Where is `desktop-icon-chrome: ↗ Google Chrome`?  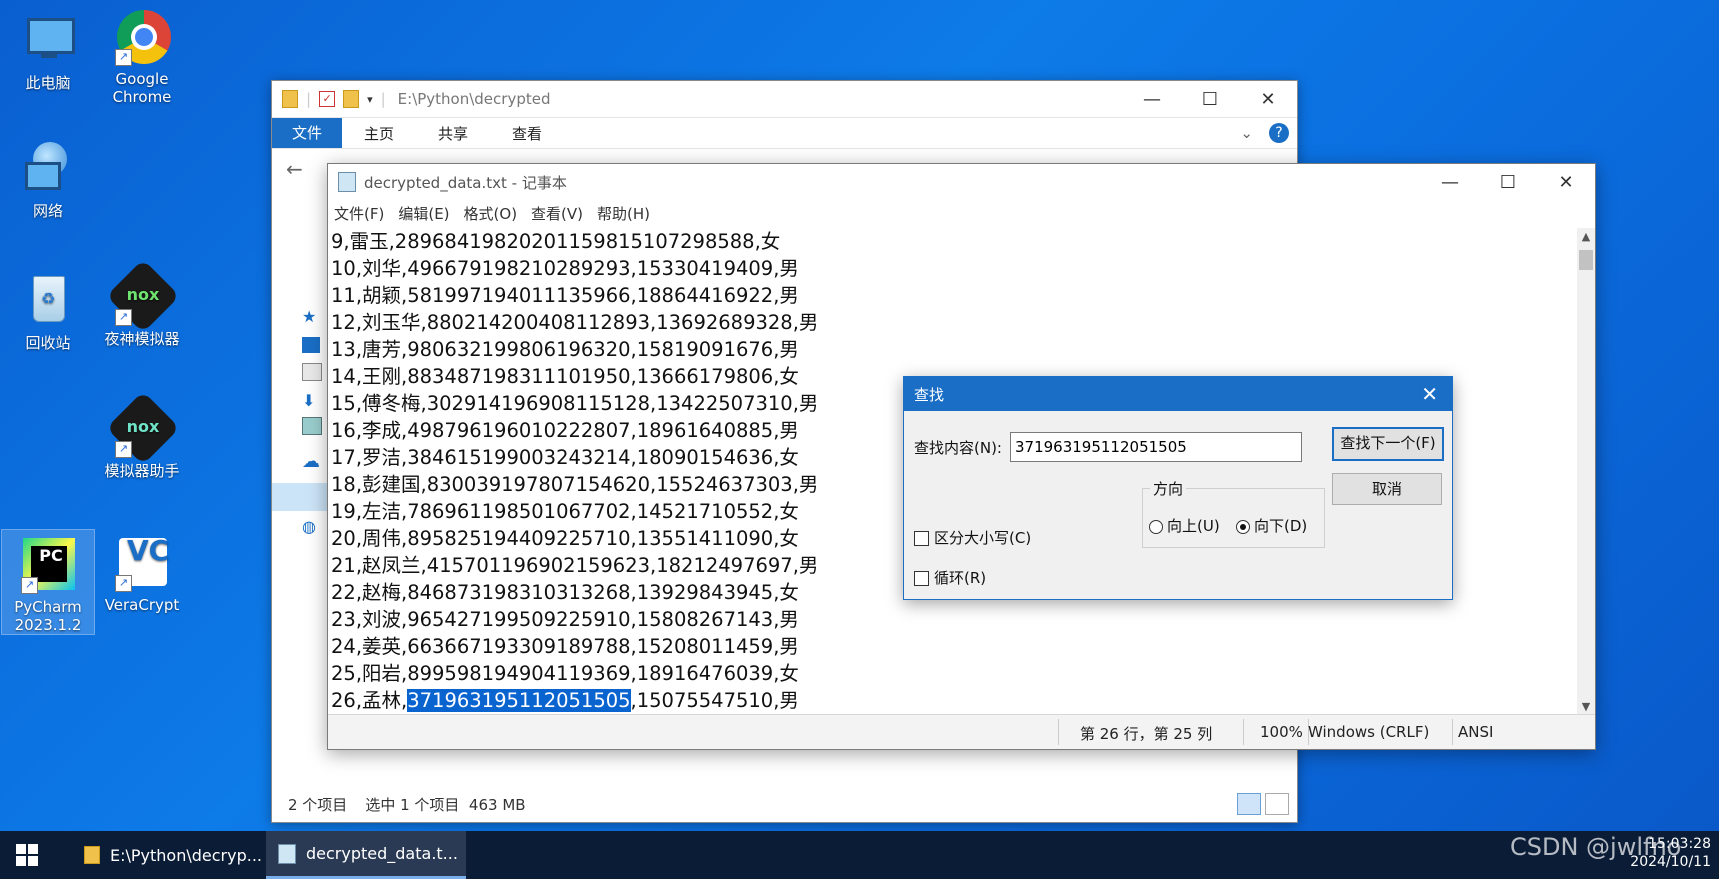
desktop-icon-chrome: ↗ Google Chrome is located at coordinates (142, 57).